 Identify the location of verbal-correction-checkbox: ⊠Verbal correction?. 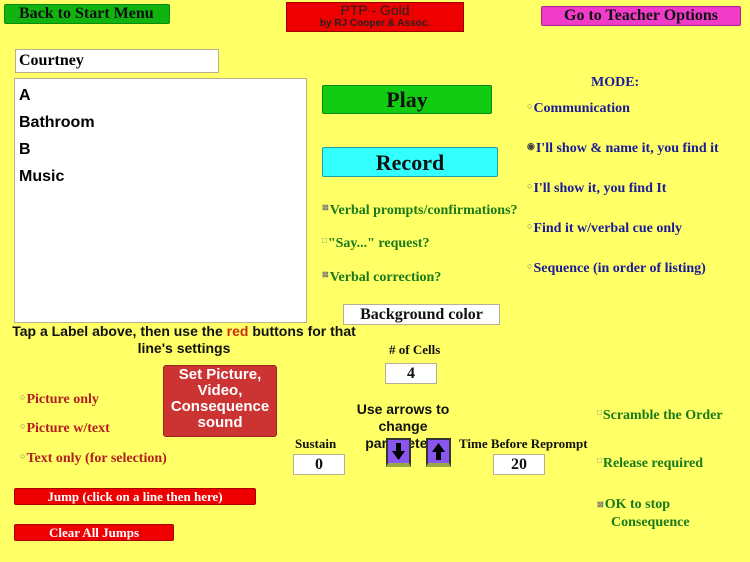
(381, 278).